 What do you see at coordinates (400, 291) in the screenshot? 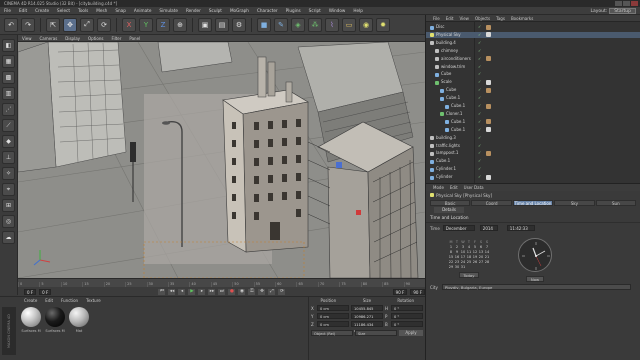
I see `end-frame-field: 90 F` at bounding box center [400, 291].